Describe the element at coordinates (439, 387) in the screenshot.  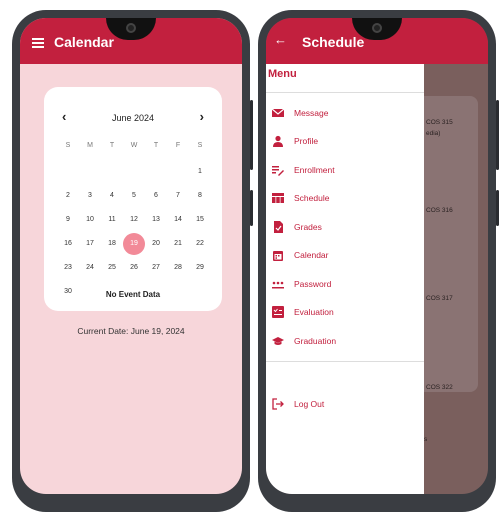
I see `course-code: COS 322` at that location.